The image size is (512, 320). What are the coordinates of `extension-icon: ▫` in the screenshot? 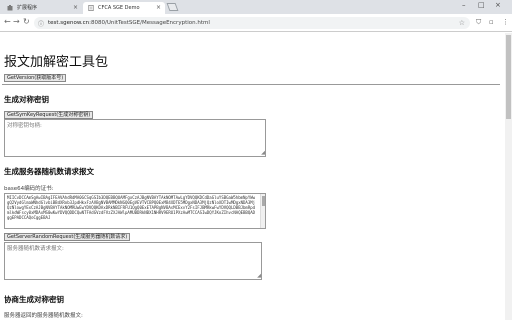 It's located at (491, 22).